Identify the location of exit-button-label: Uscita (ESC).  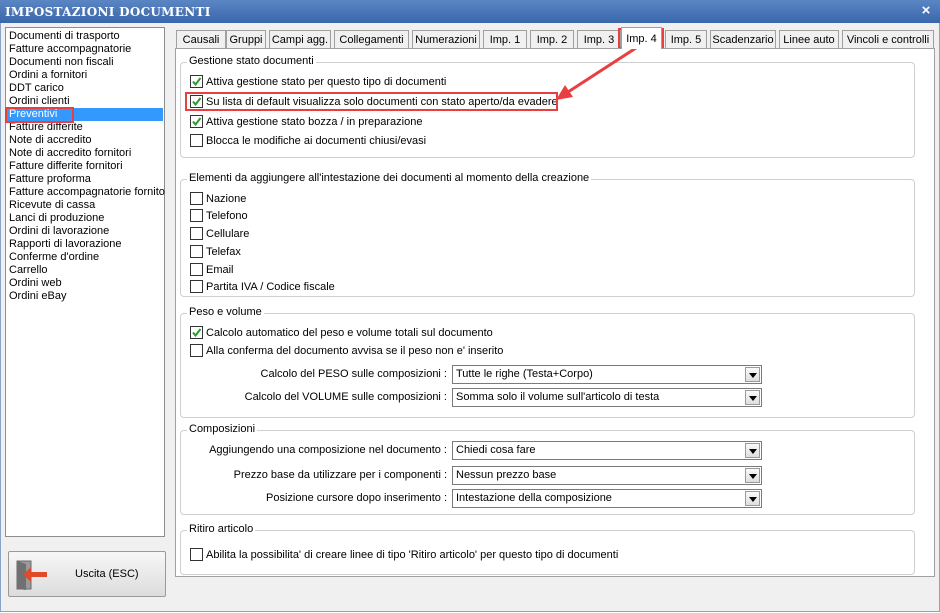
(107, 574).